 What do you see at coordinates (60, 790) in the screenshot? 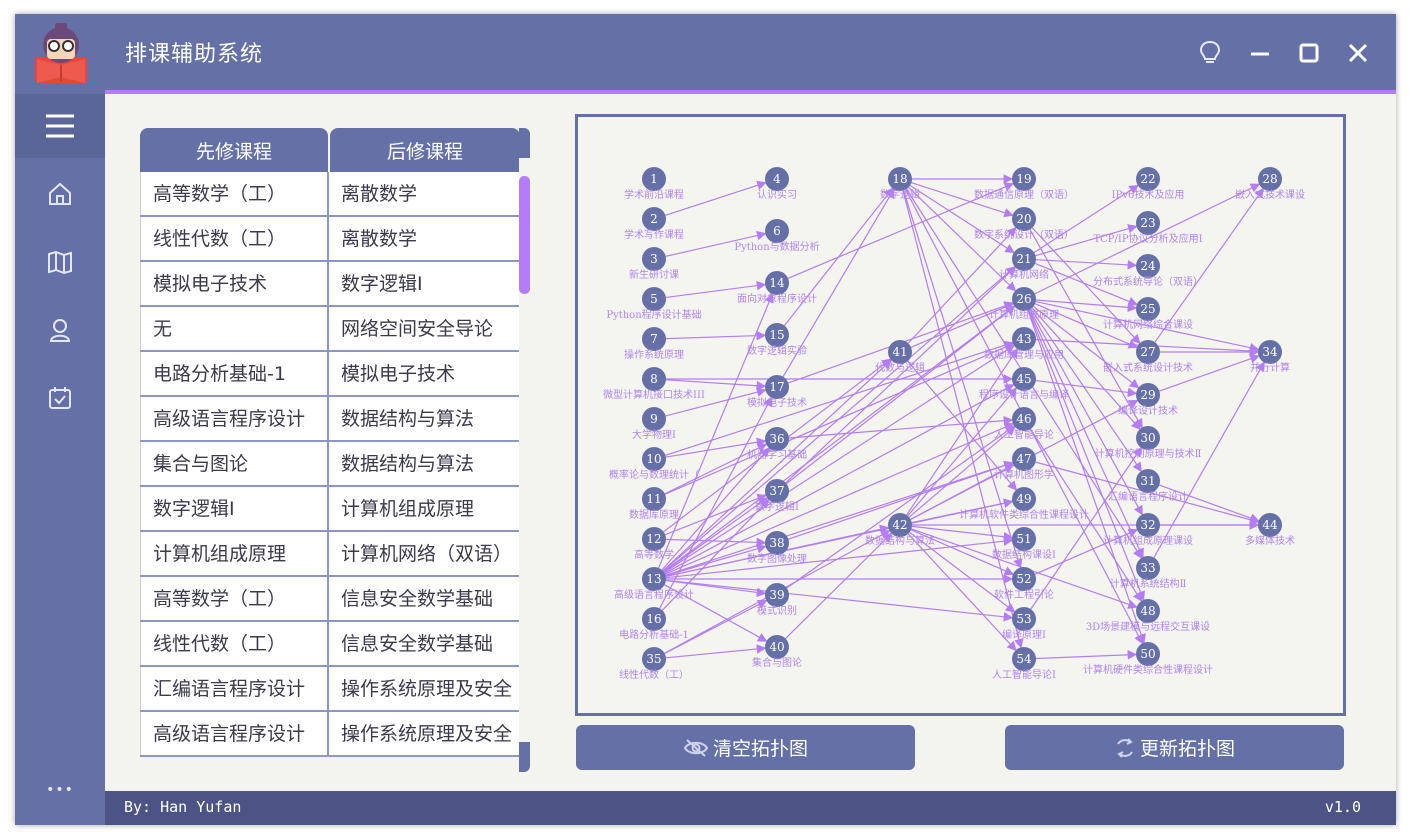
I see `more-icon: •••` at bounding box center [60, 790].